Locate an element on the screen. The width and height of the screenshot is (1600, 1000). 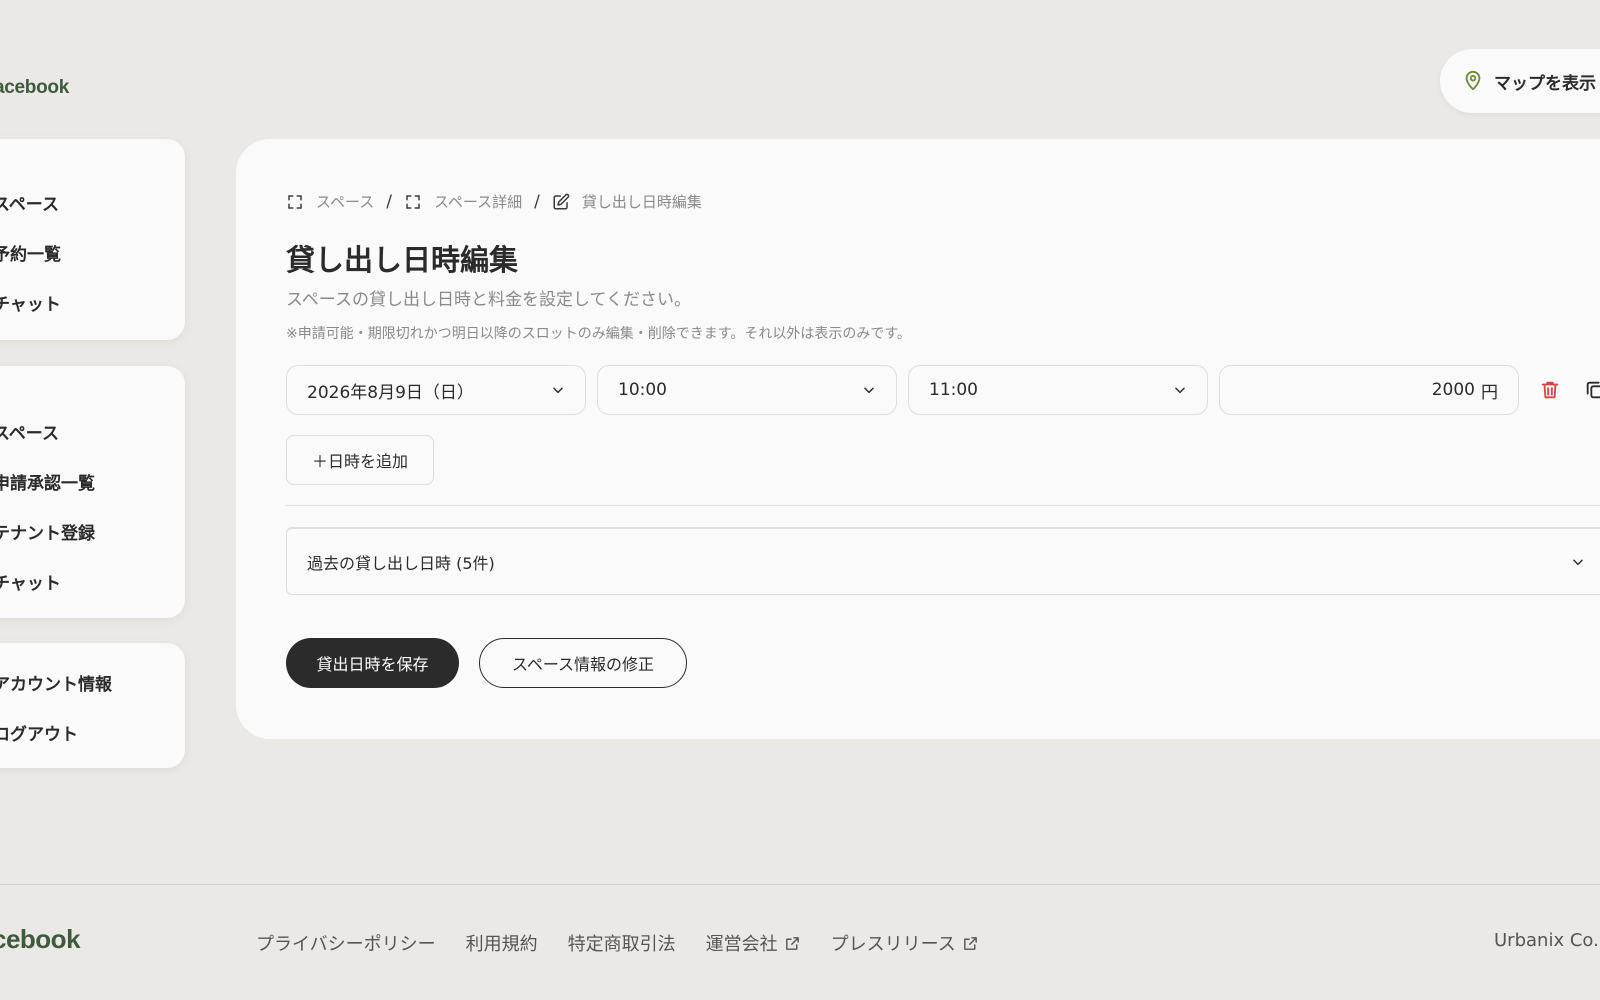
sidebar-group-account: アカウント情報 ログアウト is located at coordinates (92, 705).